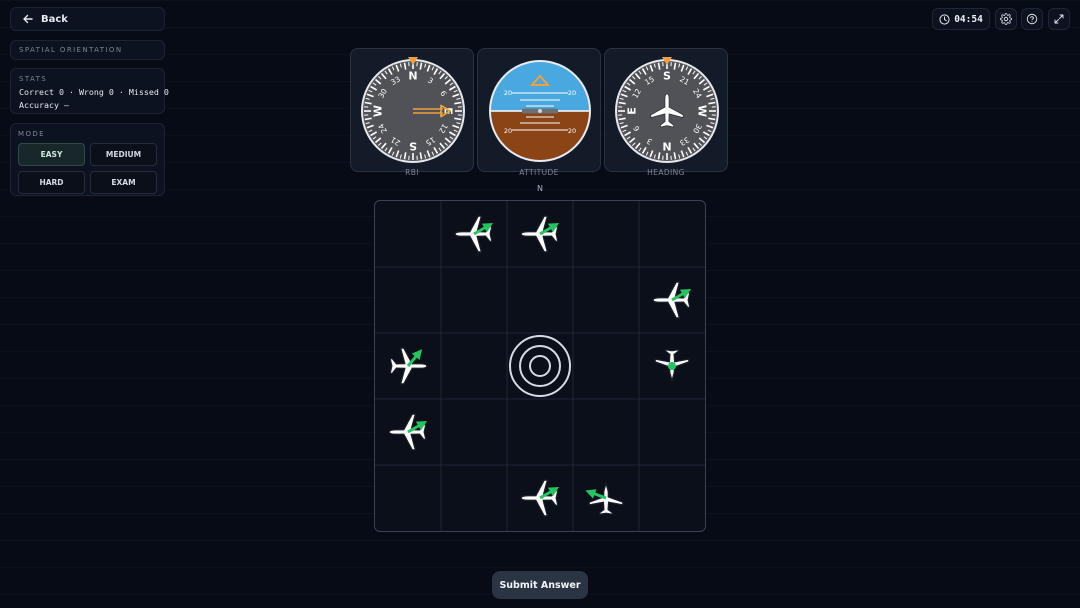 This screenshot has width=1080, height=608. I want to click on gear-icon, so click(1006, 19).